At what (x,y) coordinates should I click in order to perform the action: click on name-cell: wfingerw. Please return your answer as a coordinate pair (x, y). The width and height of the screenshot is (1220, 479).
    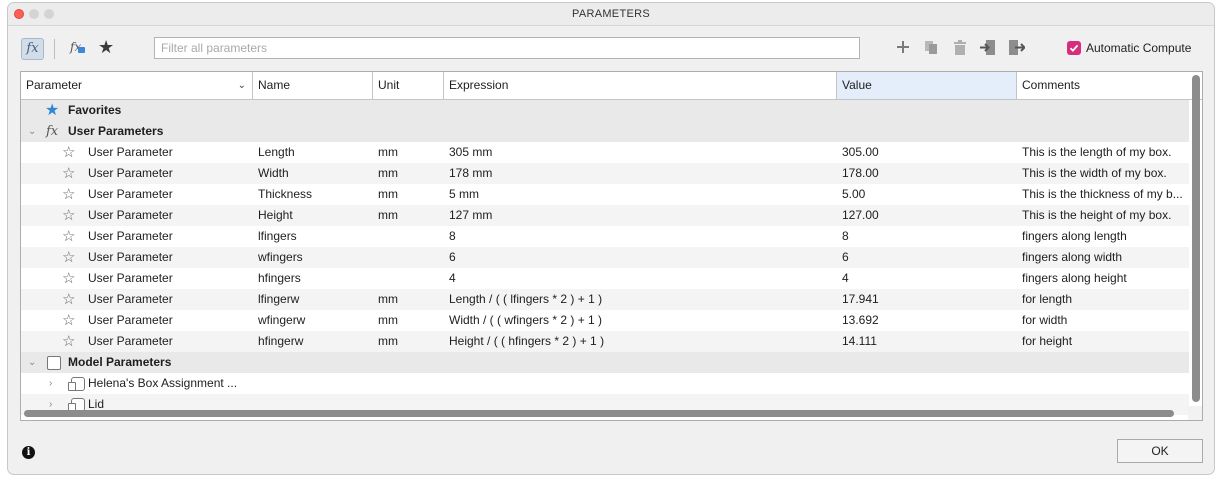
    Looking at the image, I should click on (315, 320).